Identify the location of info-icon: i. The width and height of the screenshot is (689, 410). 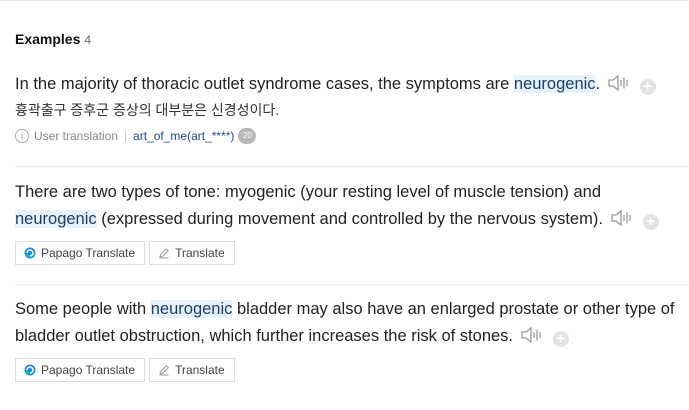
(22, 136).